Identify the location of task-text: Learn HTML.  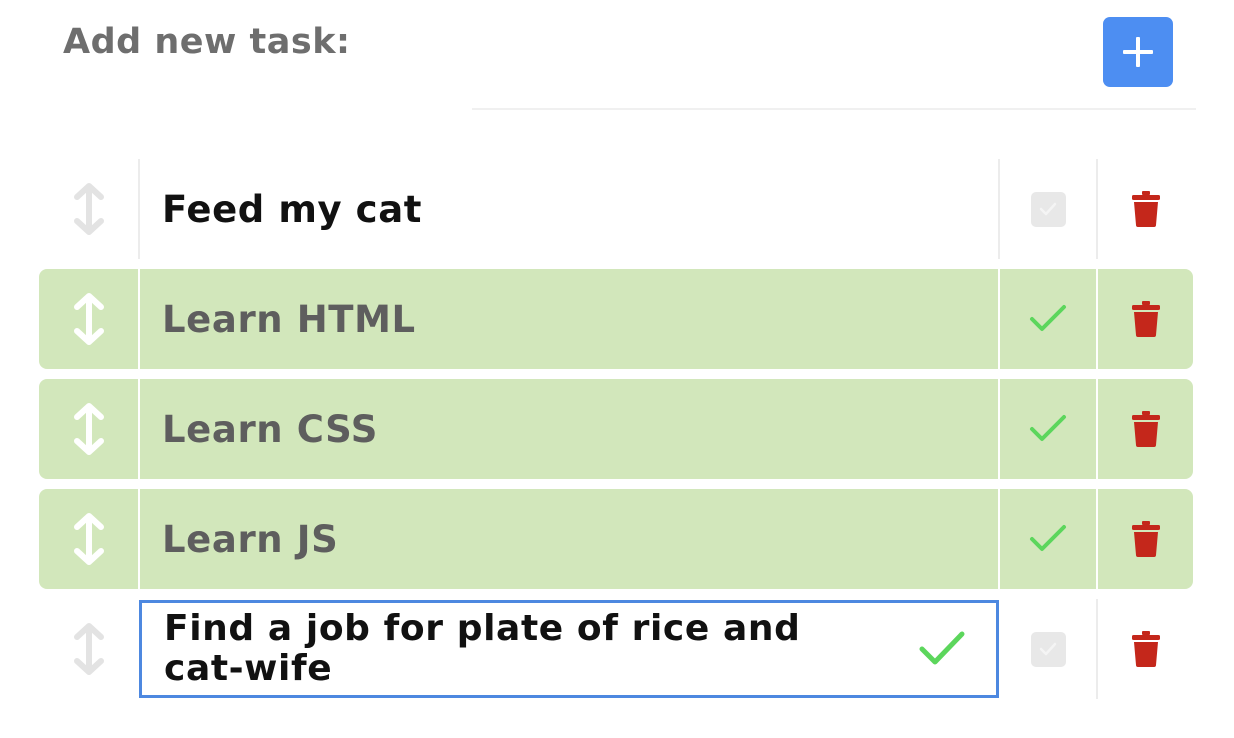
(289, 319).